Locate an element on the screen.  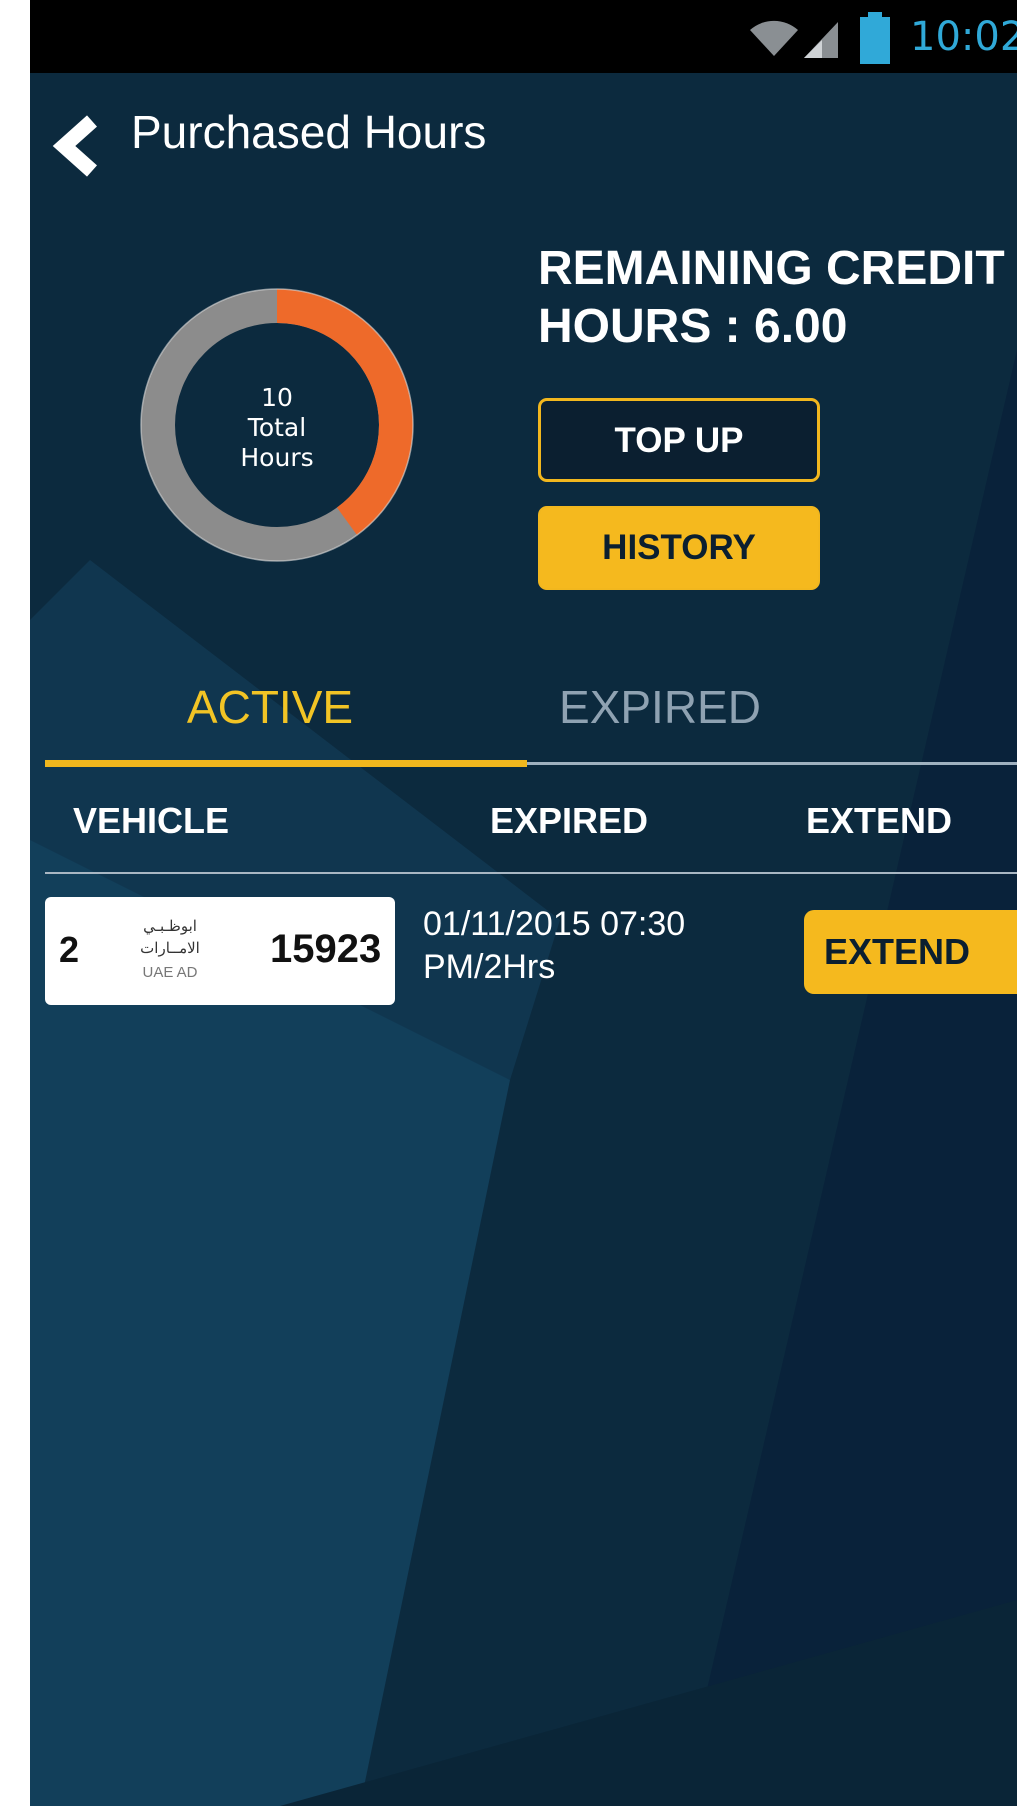
column-header-vehicle: VEHICLE is located at coordinates (151, 820).